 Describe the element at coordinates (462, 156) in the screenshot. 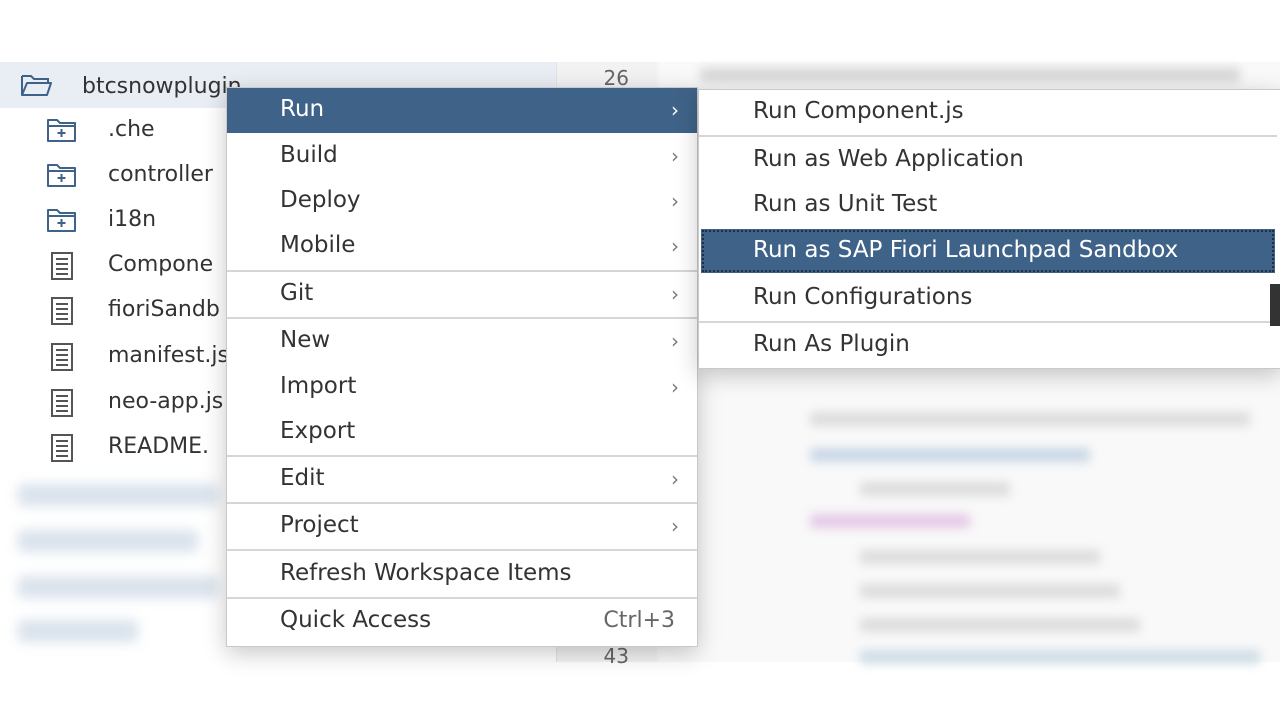

I see `menu-item-build: Build ›` at that location.